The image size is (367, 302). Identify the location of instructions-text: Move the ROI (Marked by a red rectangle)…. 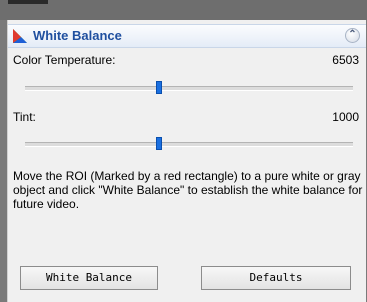
(188, 190).